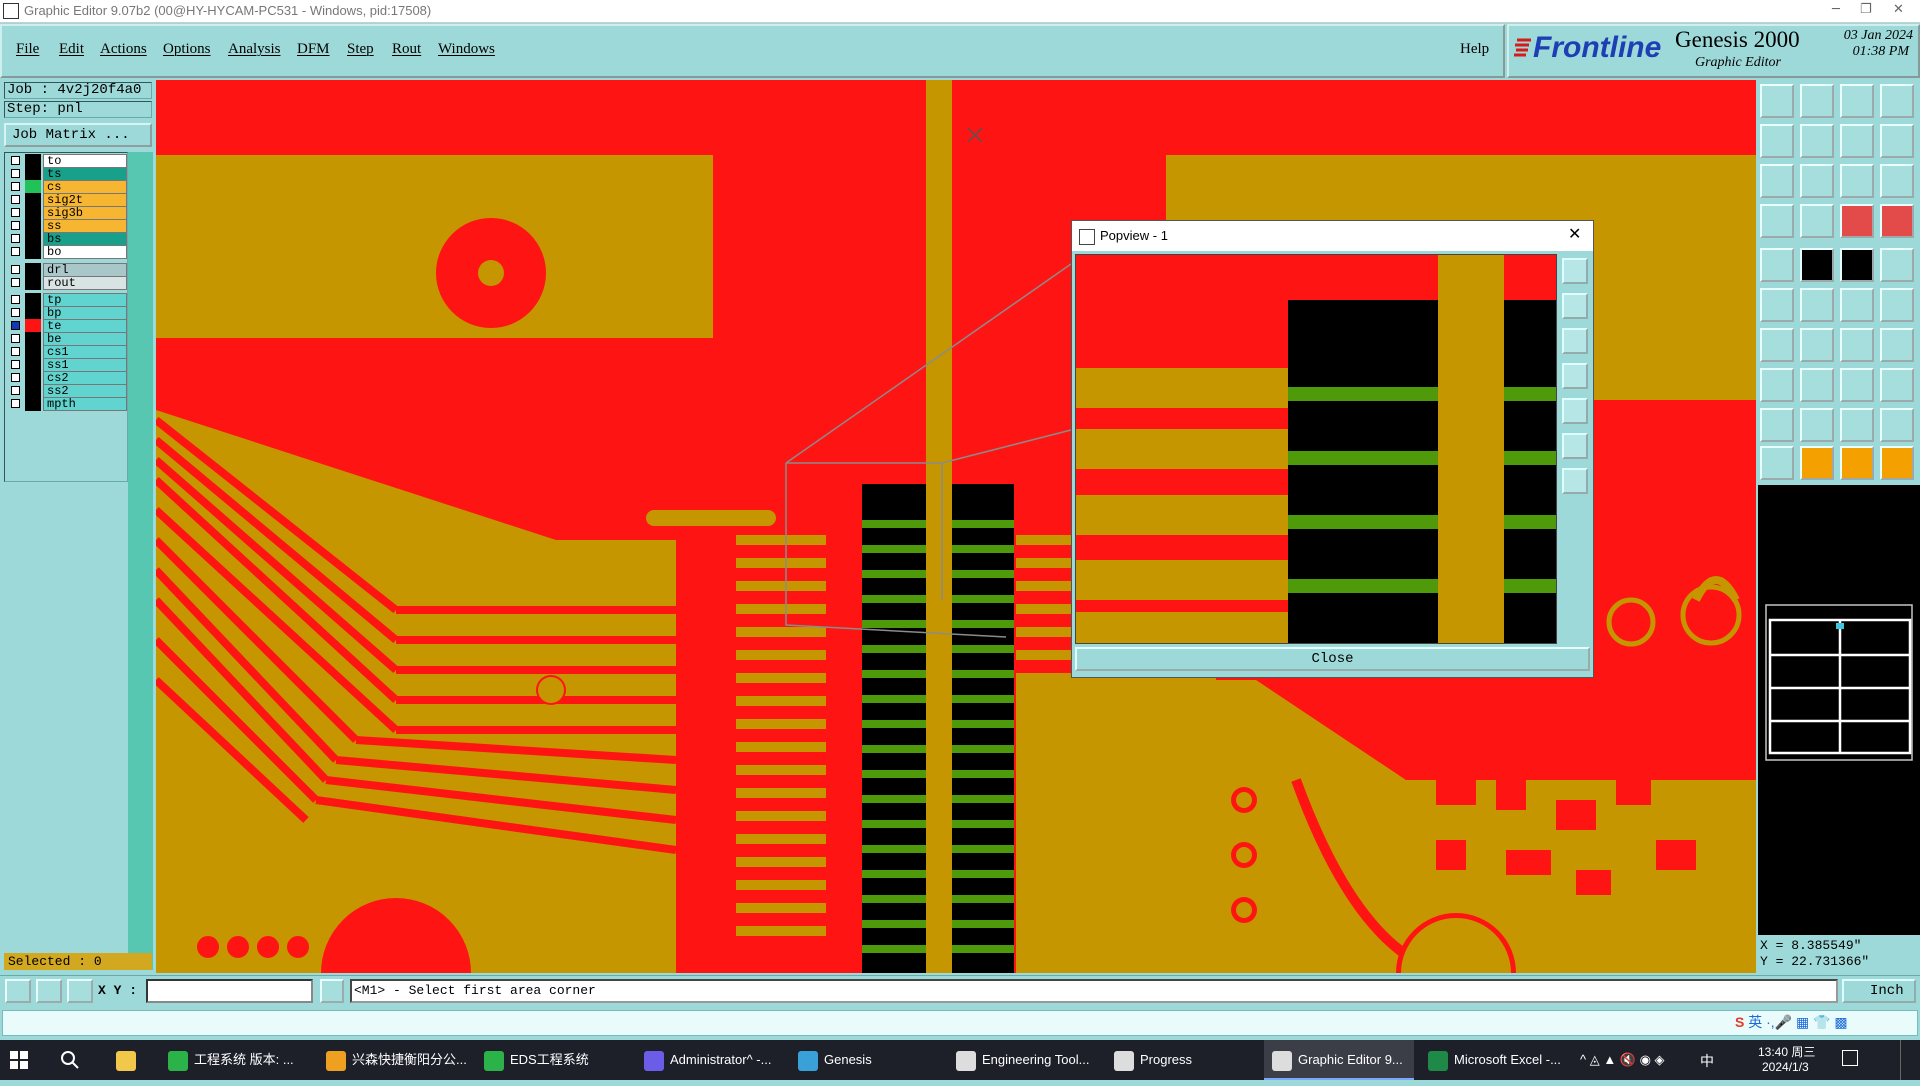  I want to click on layer-name: mpth, so click(85, 404).